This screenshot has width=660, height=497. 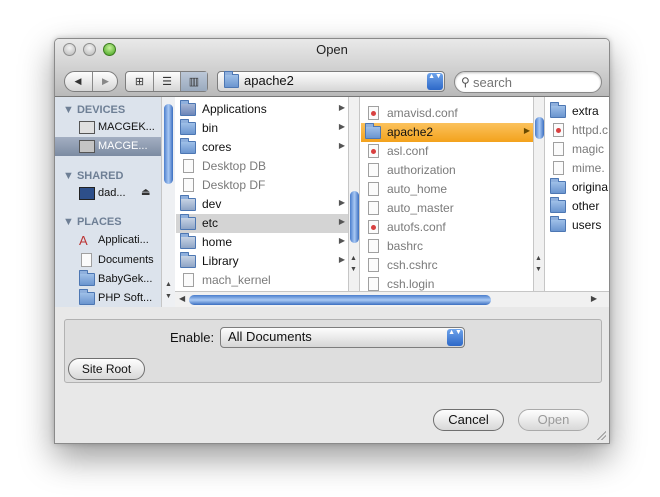 I want to click on list-item: origina, so click(x=577, y=187).